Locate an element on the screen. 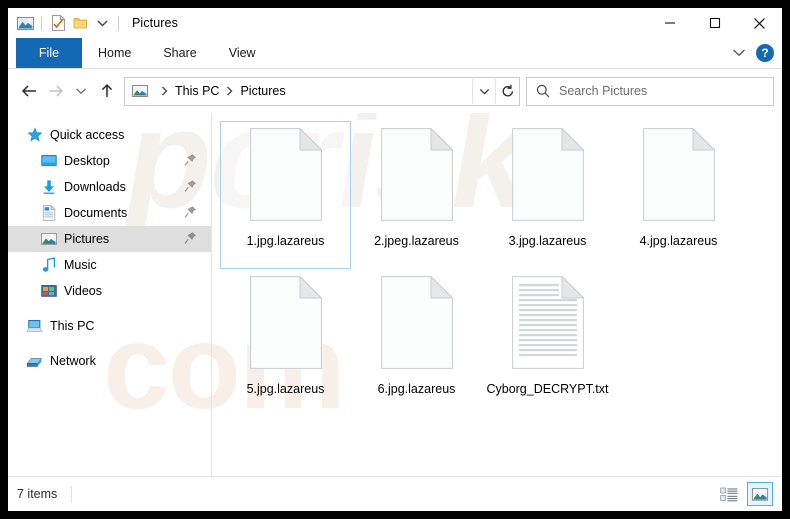  tab-home: Home is located at coordinates (114, 53).